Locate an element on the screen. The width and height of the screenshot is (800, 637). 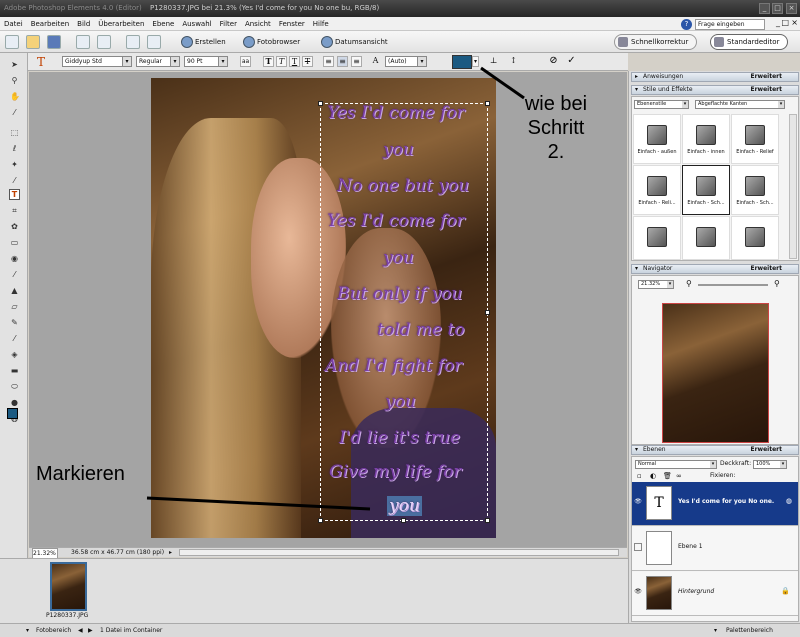
delete-layer-icon: 🗑 is located at coordinates (667, 476).